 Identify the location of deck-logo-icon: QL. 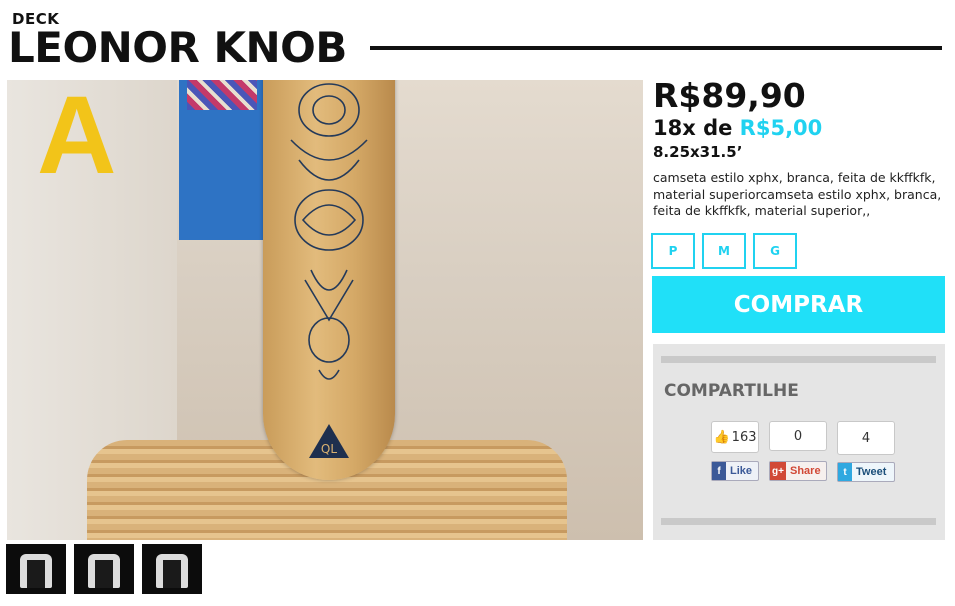
(329, 441).